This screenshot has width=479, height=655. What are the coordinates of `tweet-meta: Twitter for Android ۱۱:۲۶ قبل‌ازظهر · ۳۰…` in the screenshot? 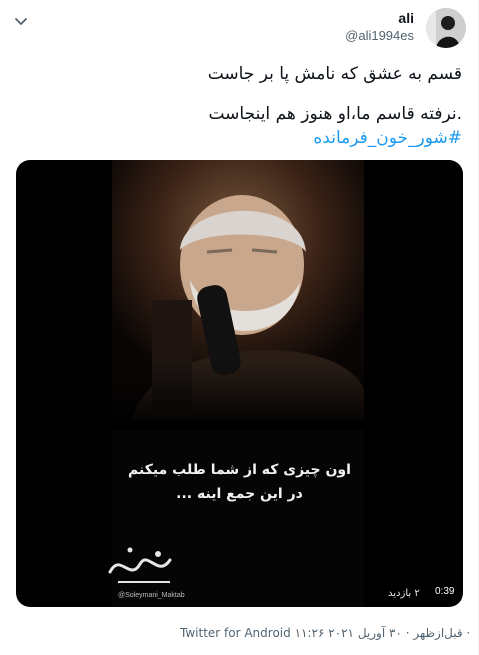 It's located at (325, 633).